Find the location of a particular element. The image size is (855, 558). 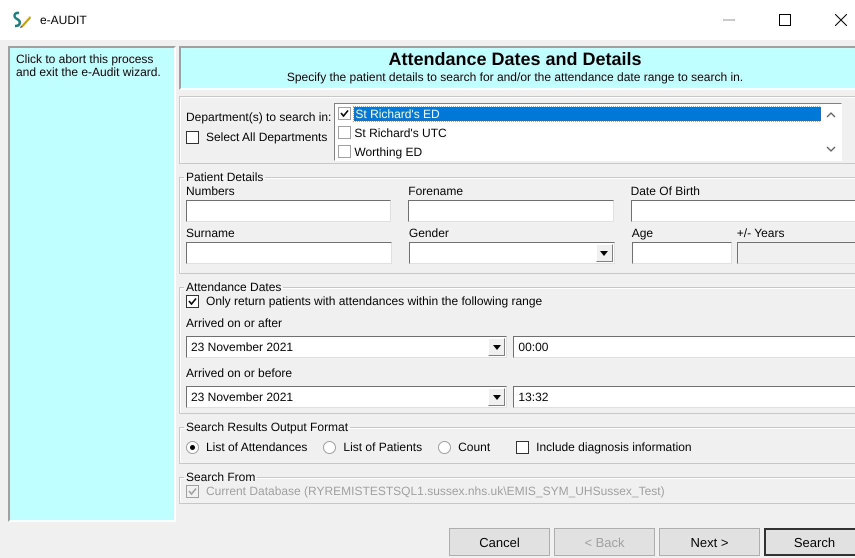

field-label: Date Of Birth is located at coordinates (665, 191).